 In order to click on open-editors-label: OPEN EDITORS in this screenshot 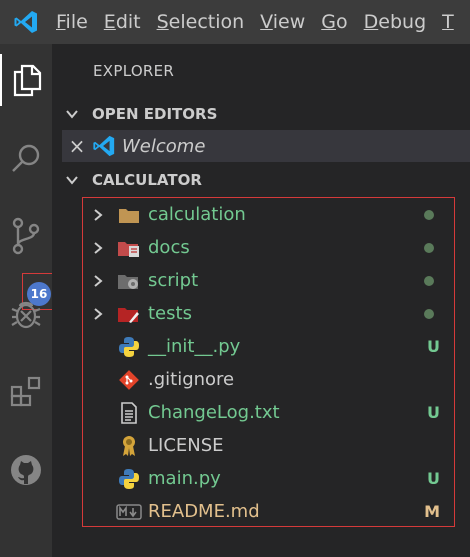, I will do `click(155, 114)`.